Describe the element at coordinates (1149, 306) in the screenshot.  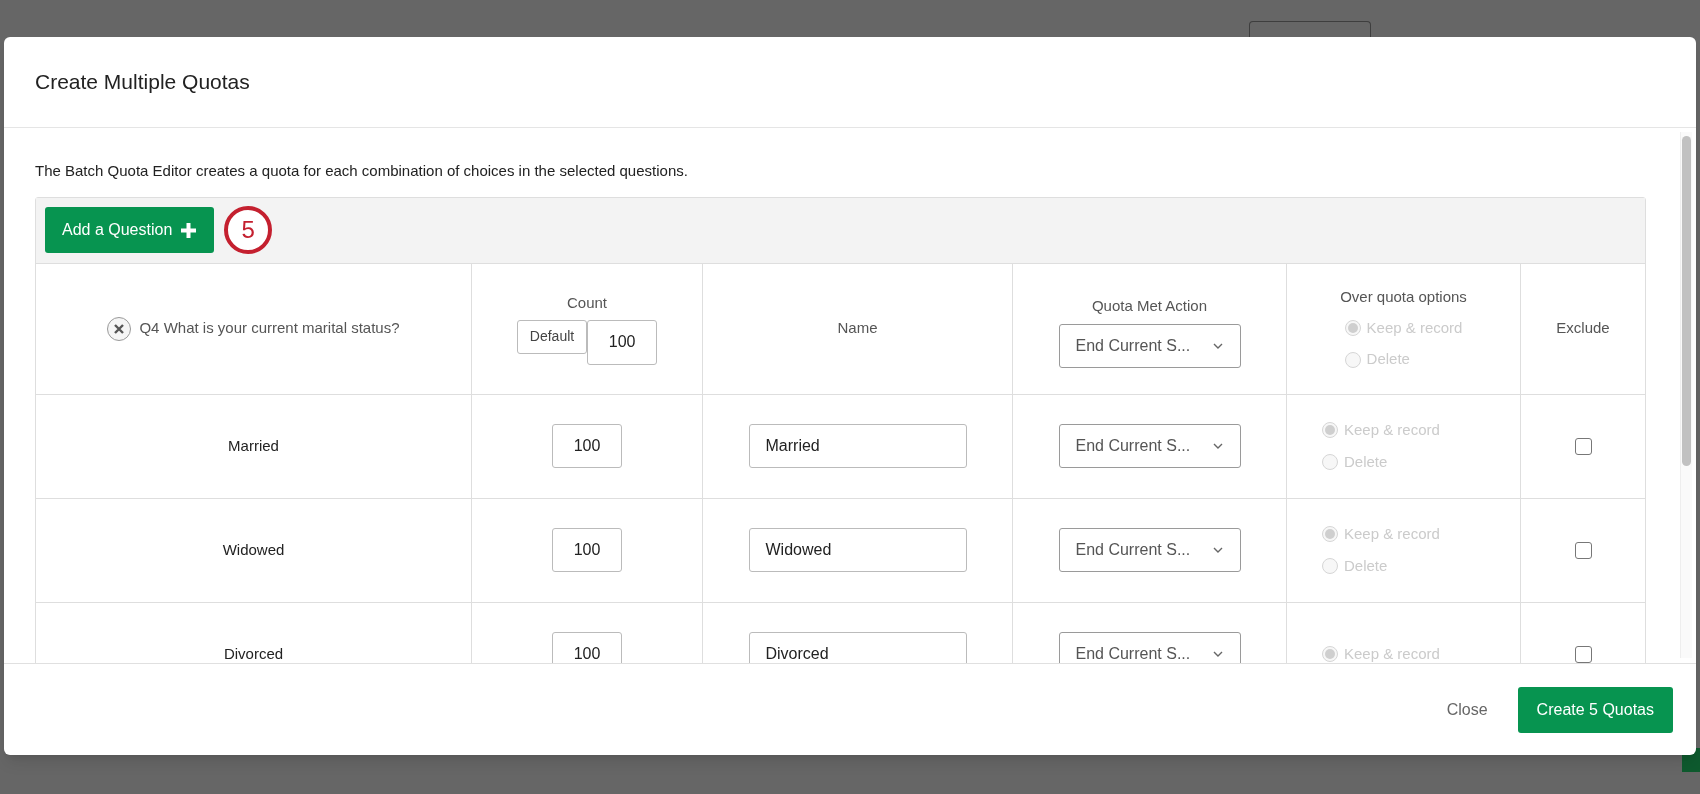
I see `column-header: Quota Met Action` at that location.